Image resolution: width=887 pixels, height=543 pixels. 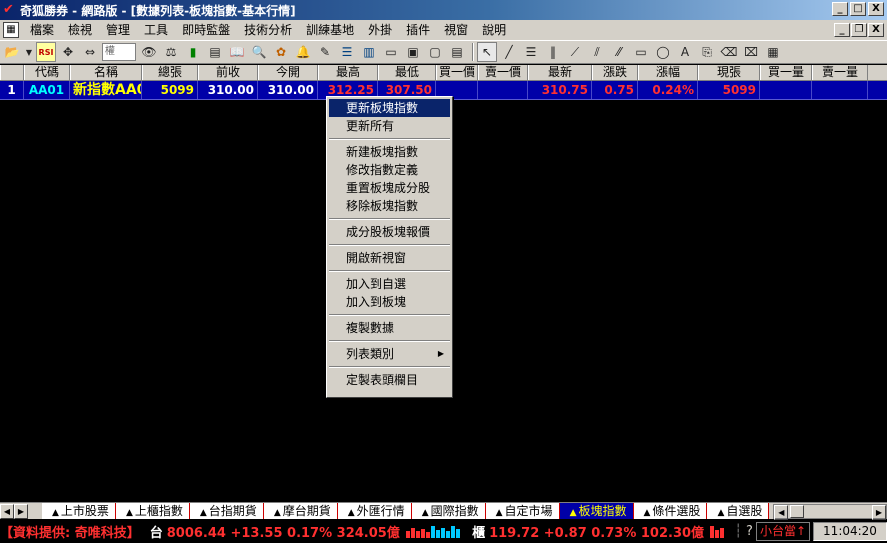 I want to click on context-menu-item: 更新所有, so click(x=389, y=126).